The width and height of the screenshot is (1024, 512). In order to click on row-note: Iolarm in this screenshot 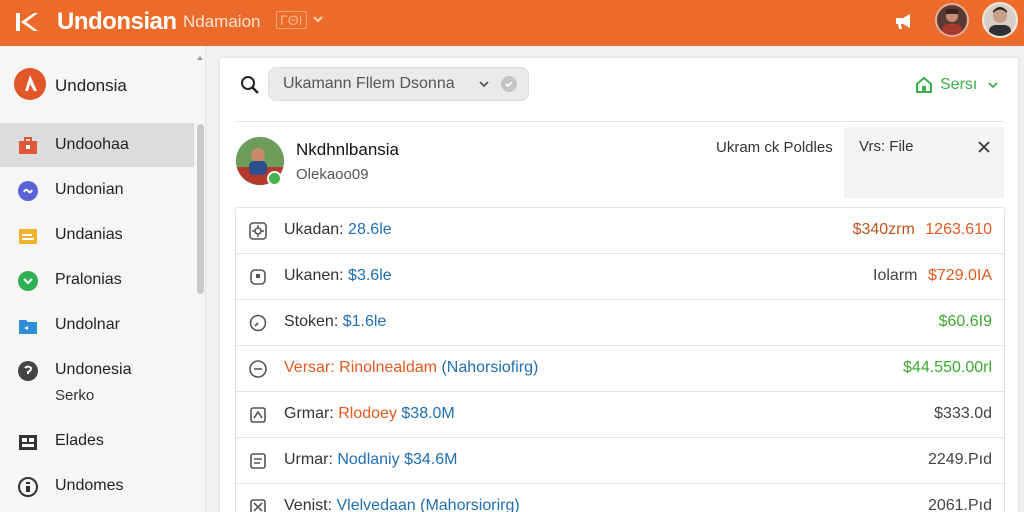, I will do `click(895, 275)`.